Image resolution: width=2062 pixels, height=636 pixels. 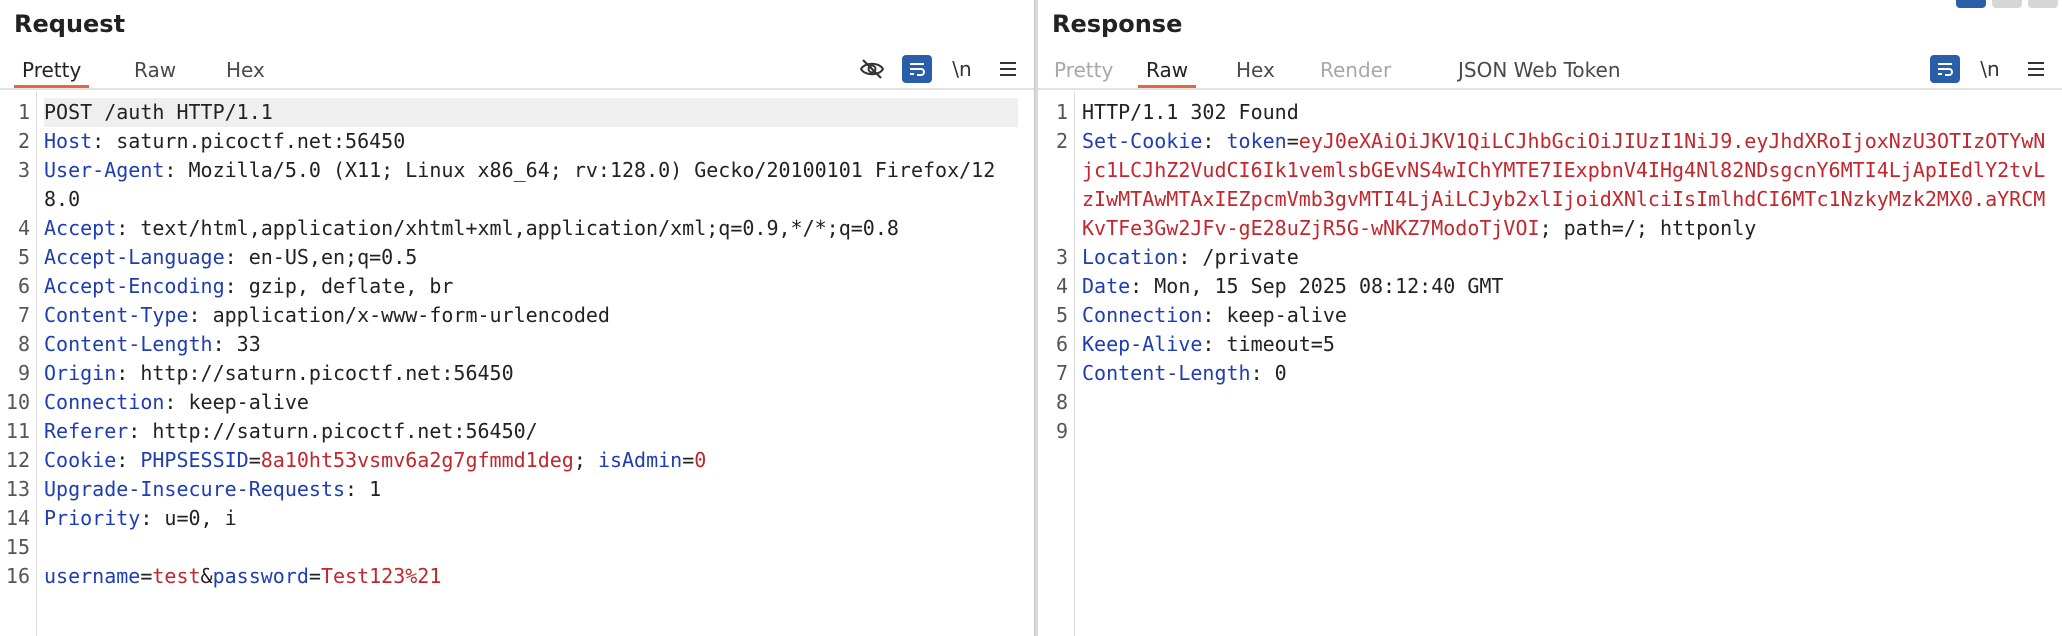 I want to click on code-line: 5 Connection: keep-alive, so click(x=1550, y=315).